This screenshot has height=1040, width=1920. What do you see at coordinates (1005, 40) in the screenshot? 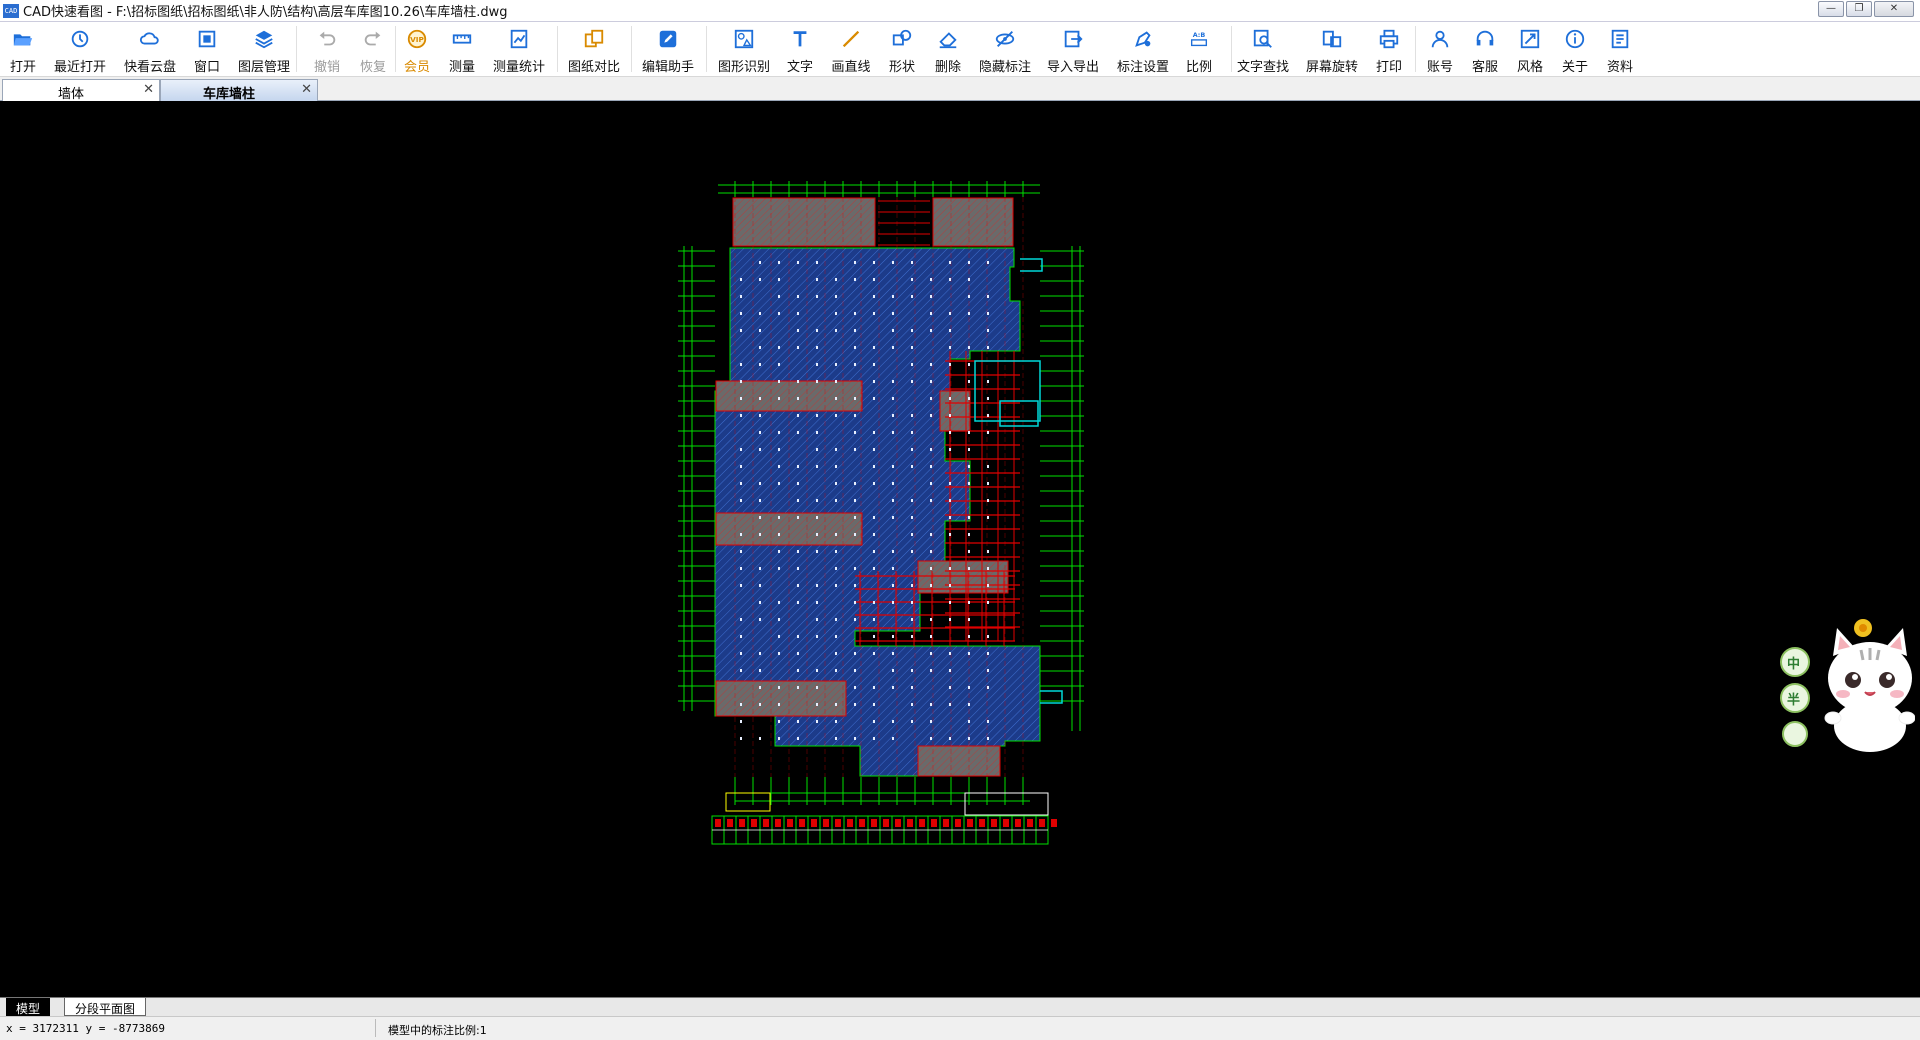
I see `hide-annotation-icon` at bounding box center [1005, 40].